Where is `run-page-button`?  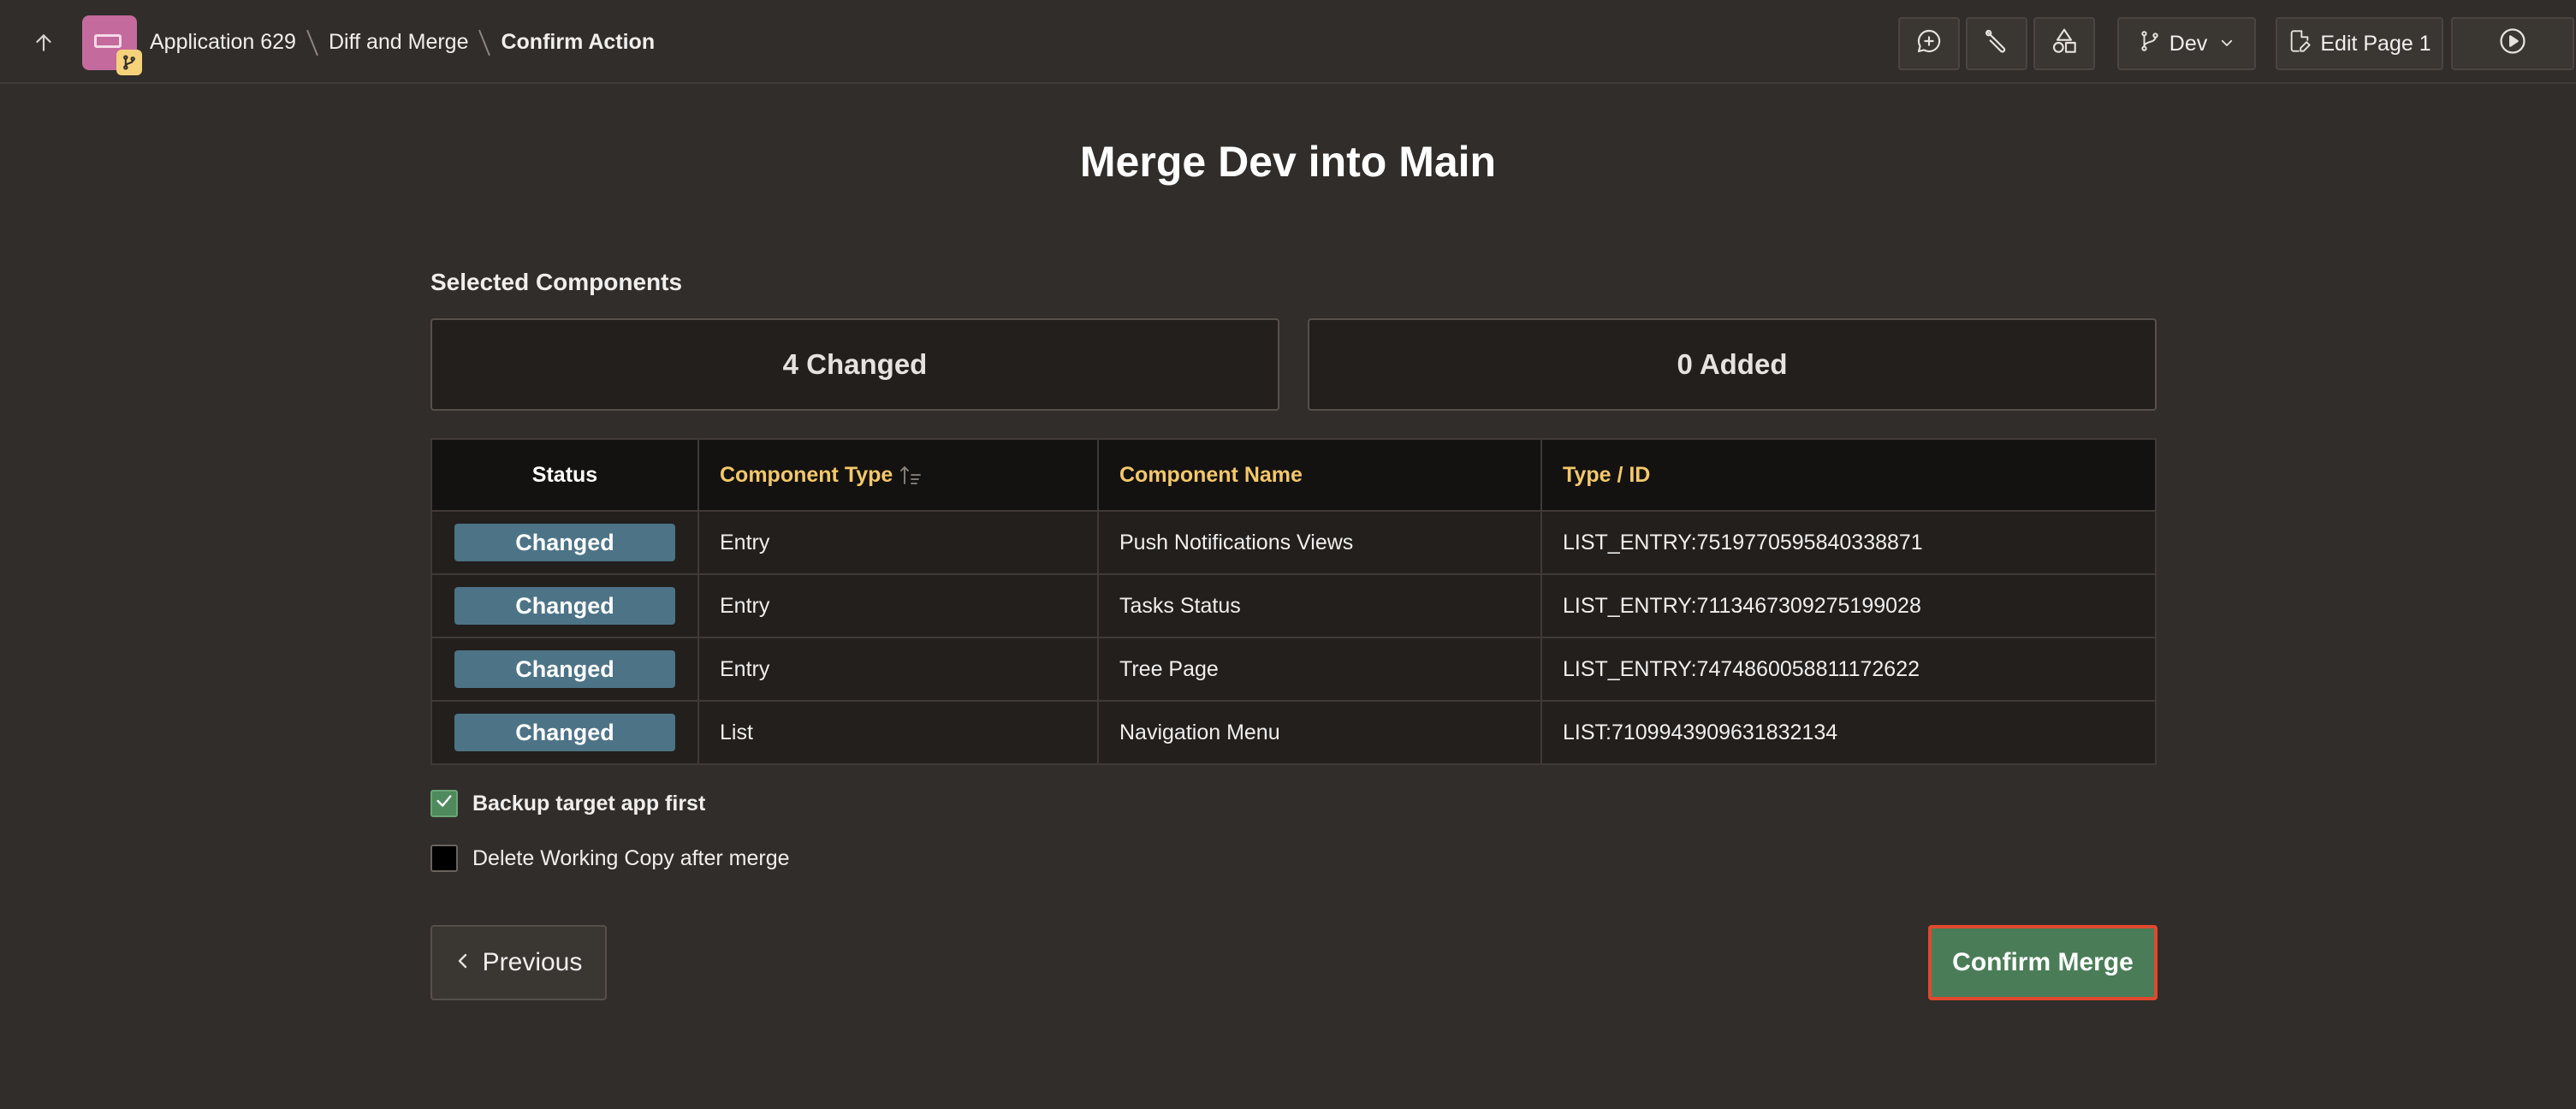
run-page-button is located at coordinates (2512, 43).